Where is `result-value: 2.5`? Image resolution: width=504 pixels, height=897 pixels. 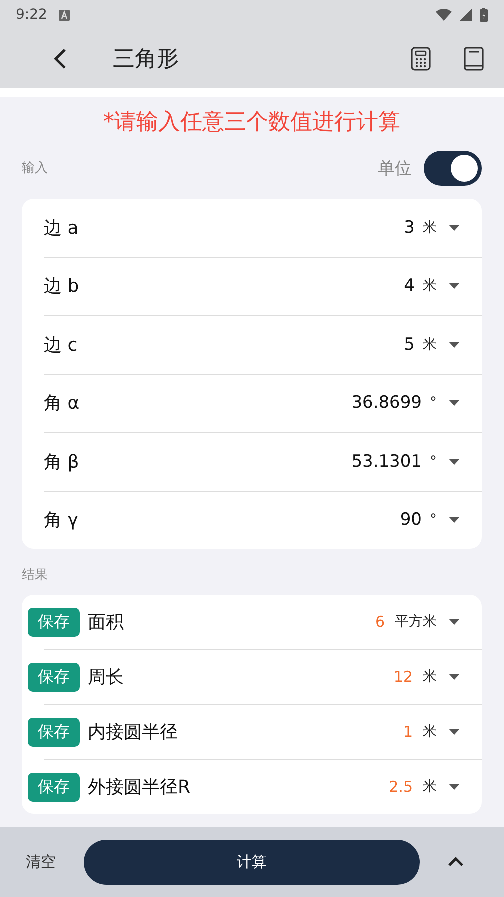 result-value: 2.5 is located at coordinates (401, 787).